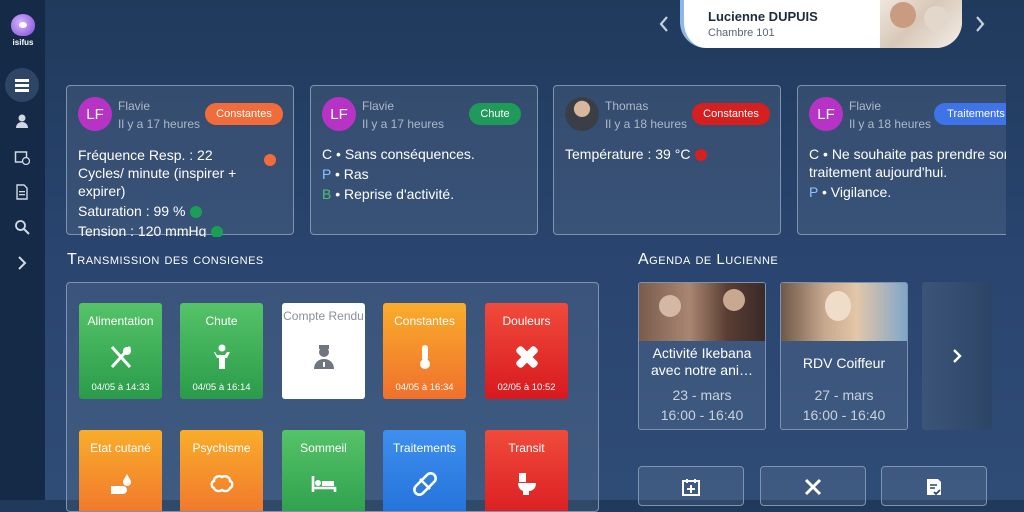 The height and width of the screenshot is (512, 1024). I want to click on add-appointment-button, so click(691, 486).